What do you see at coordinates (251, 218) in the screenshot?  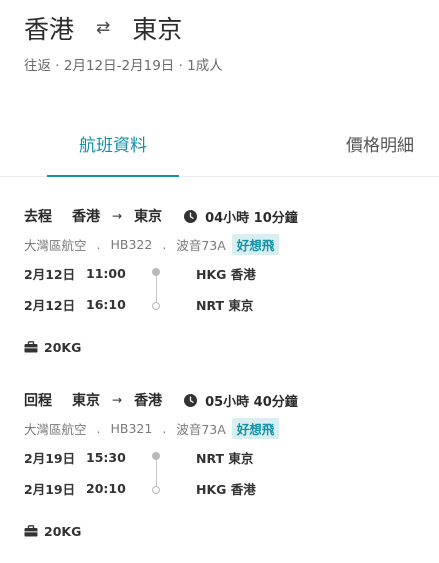 I see `flight-duration: 04小時 10分鐘` at bounding box center [251, 218].